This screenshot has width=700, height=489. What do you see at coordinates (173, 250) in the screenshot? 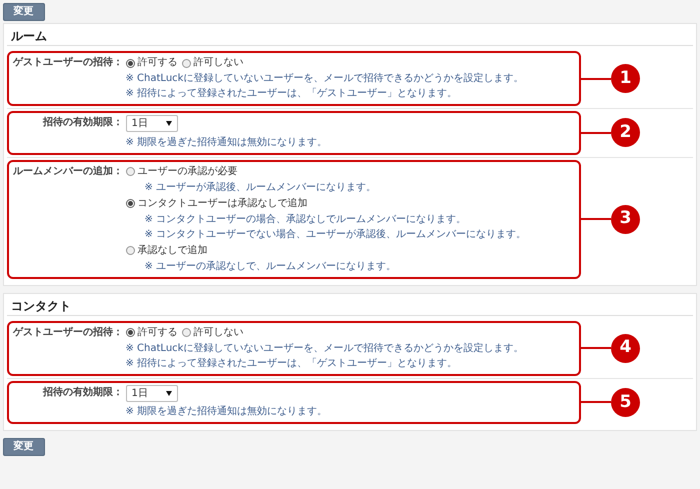
I see `option-label: 承認なしで追加` at bounding box center [173, 250].